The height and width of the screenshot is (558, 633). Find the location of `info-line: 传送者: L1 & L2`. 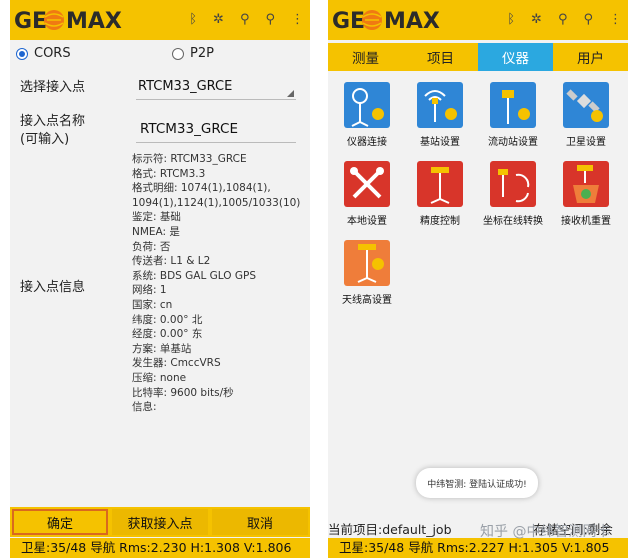

info-line: 传送者: L1 & L2 is located at coordinates (171, 261).